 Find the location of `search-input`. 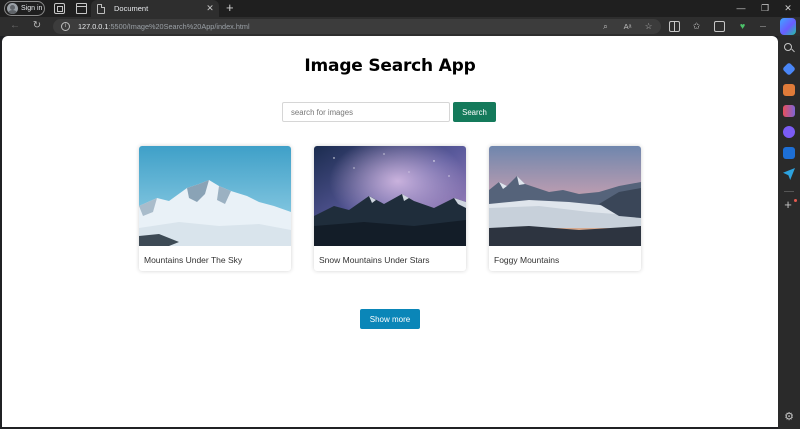

search-input is located at coordinates (366, 112).